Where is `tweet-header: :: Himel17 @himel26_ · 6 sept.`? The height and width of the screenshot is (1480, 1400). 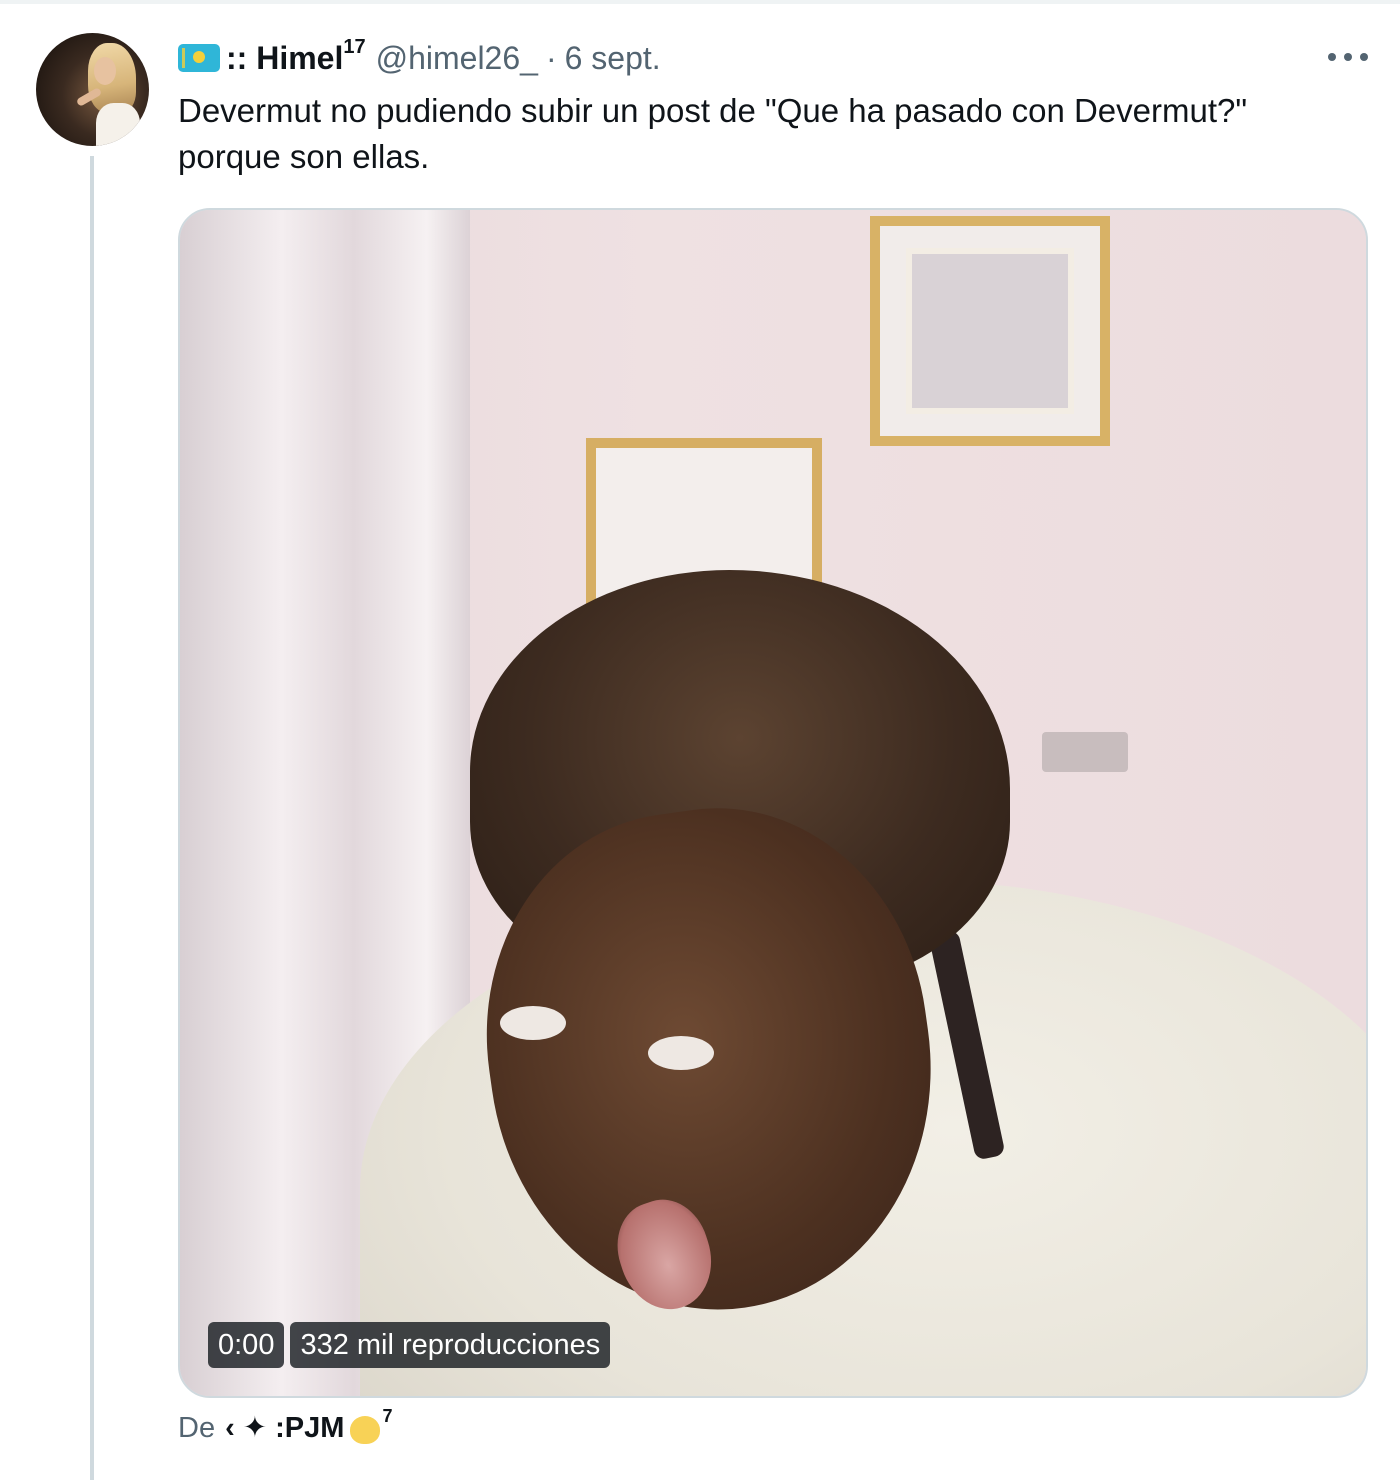
tweet-header: :: Himel17 @himel26_ · 6 sept. is located at coordinates (419, 58).